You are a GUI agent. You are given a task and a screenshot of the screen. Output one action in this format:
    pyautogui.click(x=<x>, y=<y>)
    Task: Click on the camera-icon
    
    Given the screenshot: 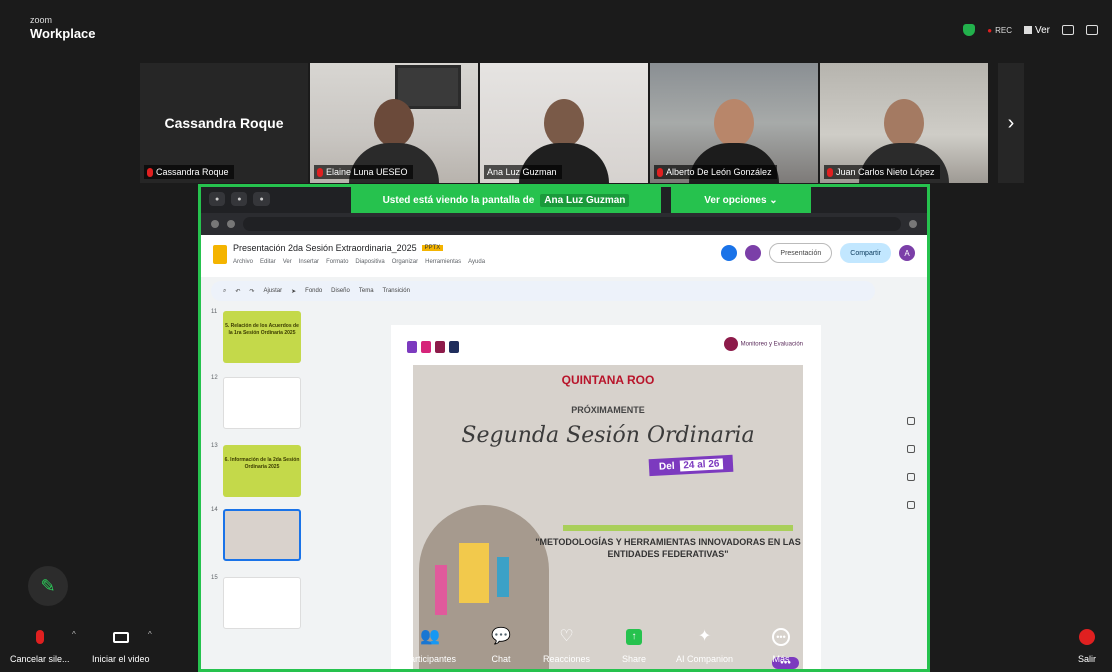 What is the action you would take?
    pyautogui.click(x=121, y=637)
    